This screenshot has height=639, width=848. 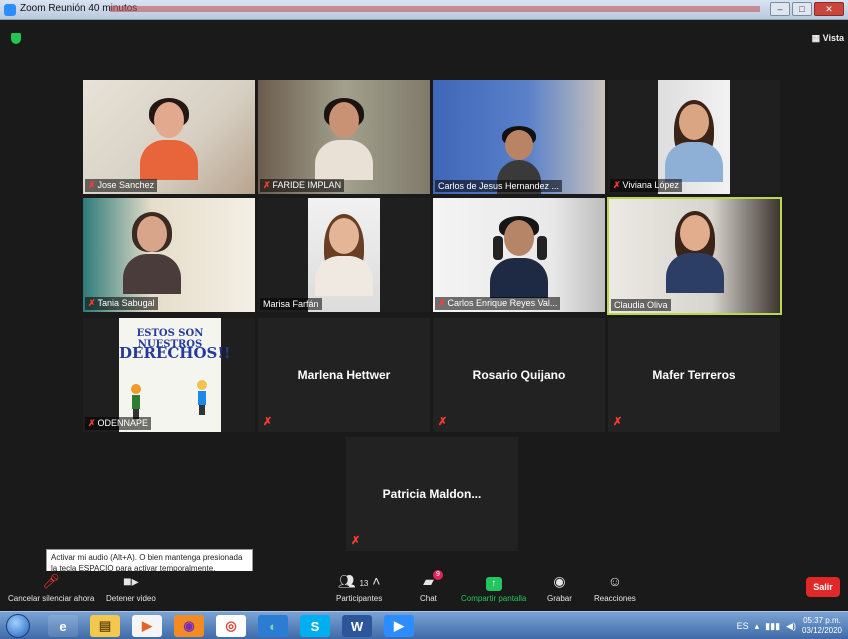 I want to click on language-indicator: ES, so click(x=743, y=626).